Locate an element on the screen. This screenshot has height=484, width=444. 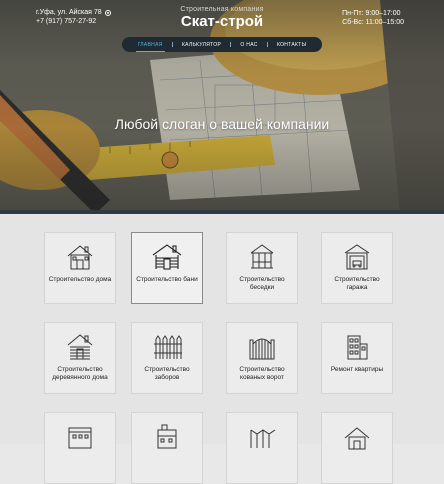
service-tile-garage: Строительство гаража is located at coordinates (357, 268).